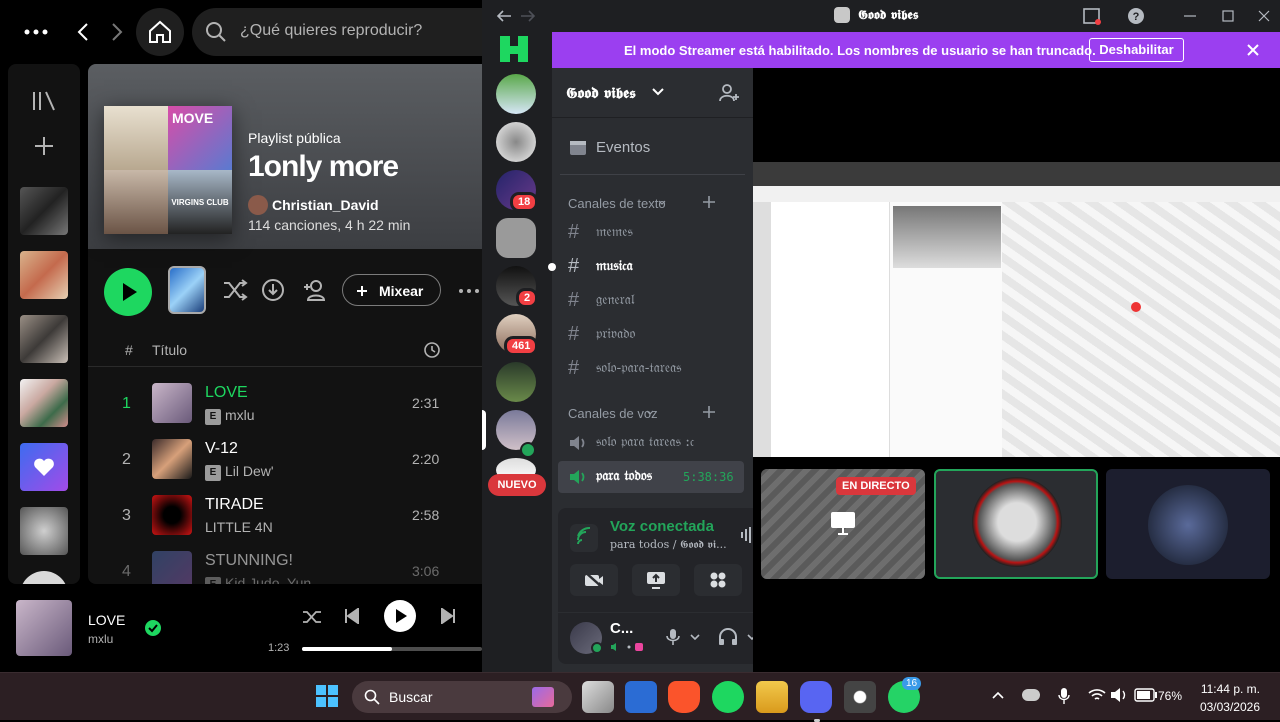 This screenshot has height=722, width=1280. What do you see at coordinates (728, 637) in the screenshot?
I see `headphones-icon` at bounding box center [728, 637].